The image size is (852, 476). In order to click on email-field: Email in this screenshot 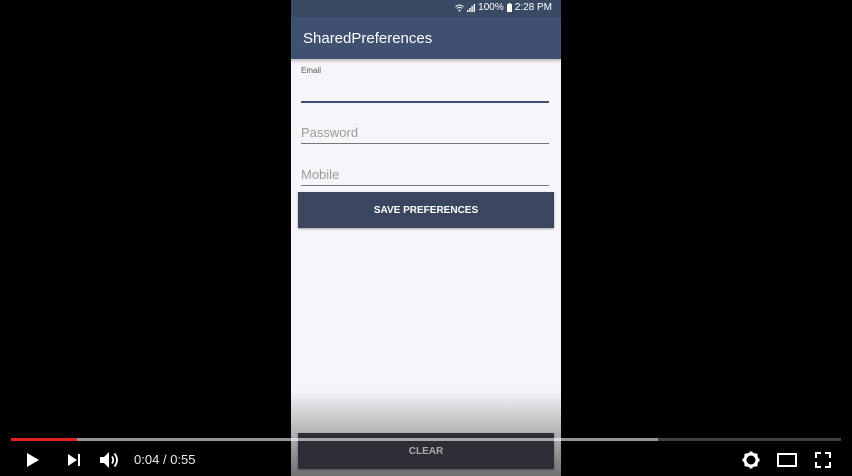, I will do `click(426, 85)`.